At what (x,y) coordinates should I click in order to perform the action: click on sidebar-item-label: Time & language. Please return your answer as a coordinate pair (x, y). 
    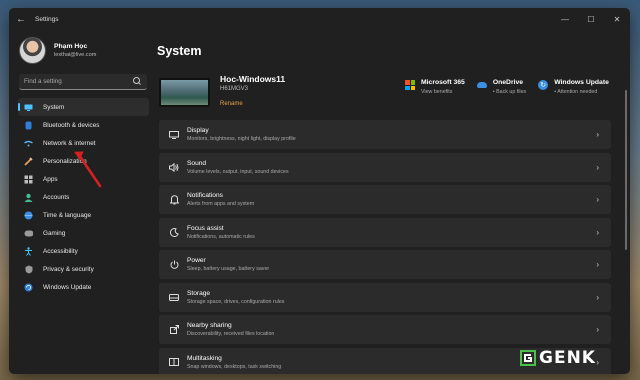
    Looking at the image, I should click on (67, 215).